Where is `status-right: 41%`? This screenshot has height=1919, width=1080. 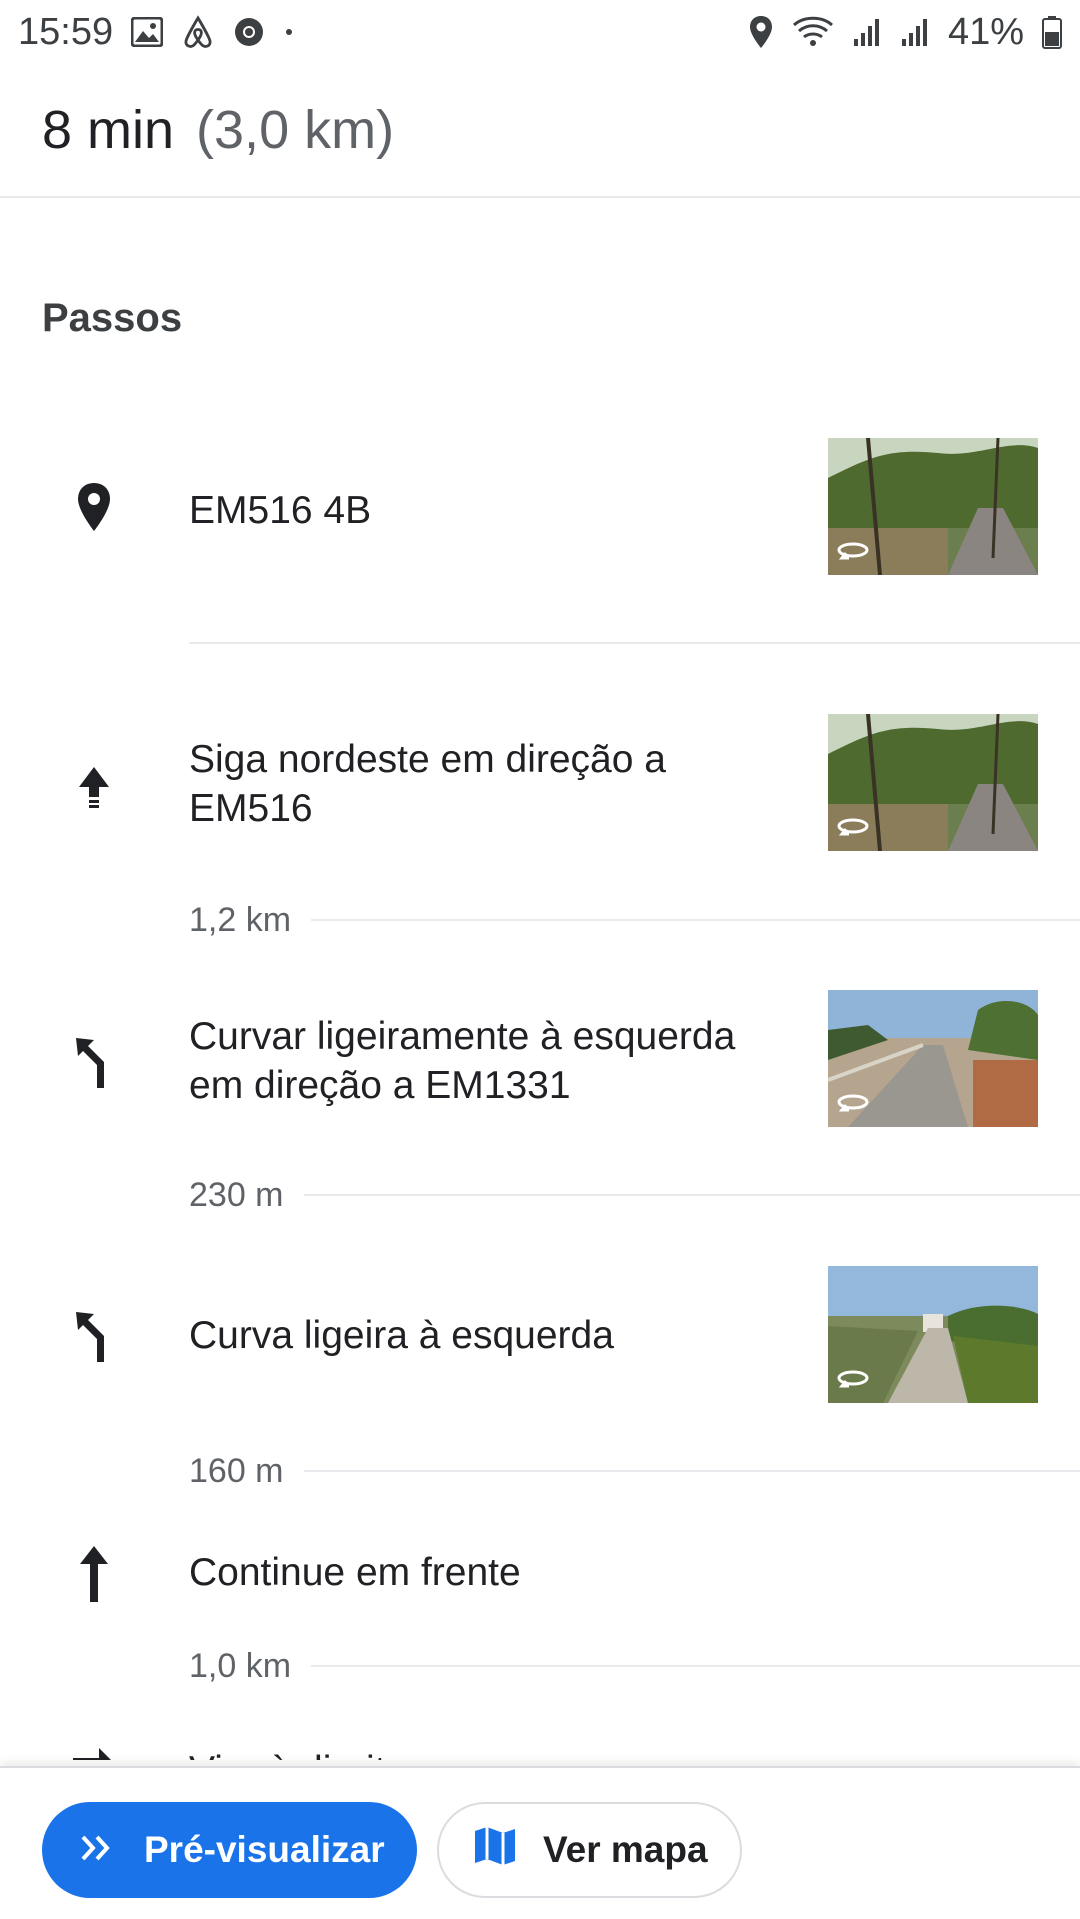 status-right: 41% is located at coordinates (905, 32).